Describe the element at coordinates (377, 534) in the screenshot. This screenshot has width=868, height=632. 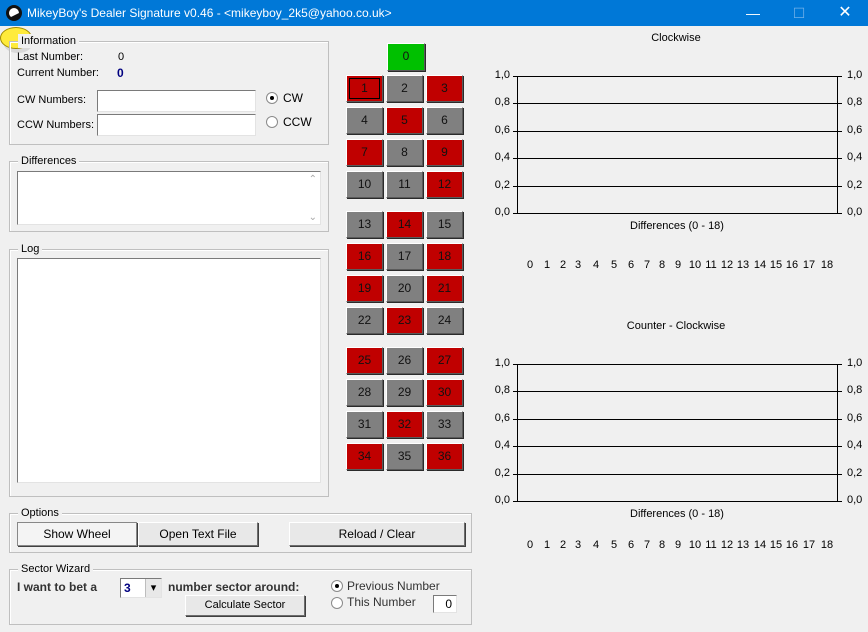
I see `reload-clear-button: Reload / Clear` at that location.